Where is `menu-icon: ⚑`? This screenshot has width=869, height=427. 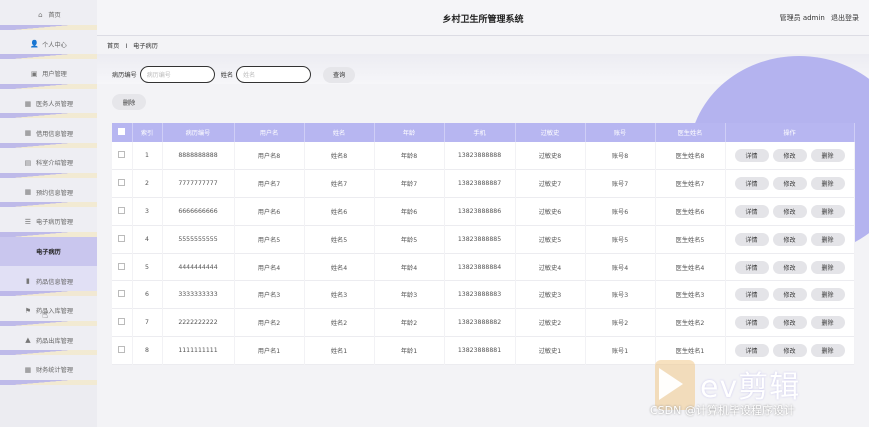 menu-icon: ⚑ is located at coordinates (28, 310).